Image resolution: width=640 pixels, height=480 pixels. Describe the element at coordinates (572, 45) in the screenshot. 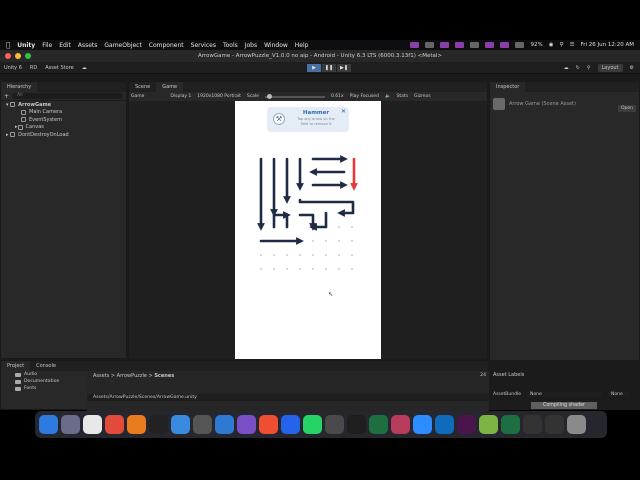

I see `control-center-icon: ☰` at that location.